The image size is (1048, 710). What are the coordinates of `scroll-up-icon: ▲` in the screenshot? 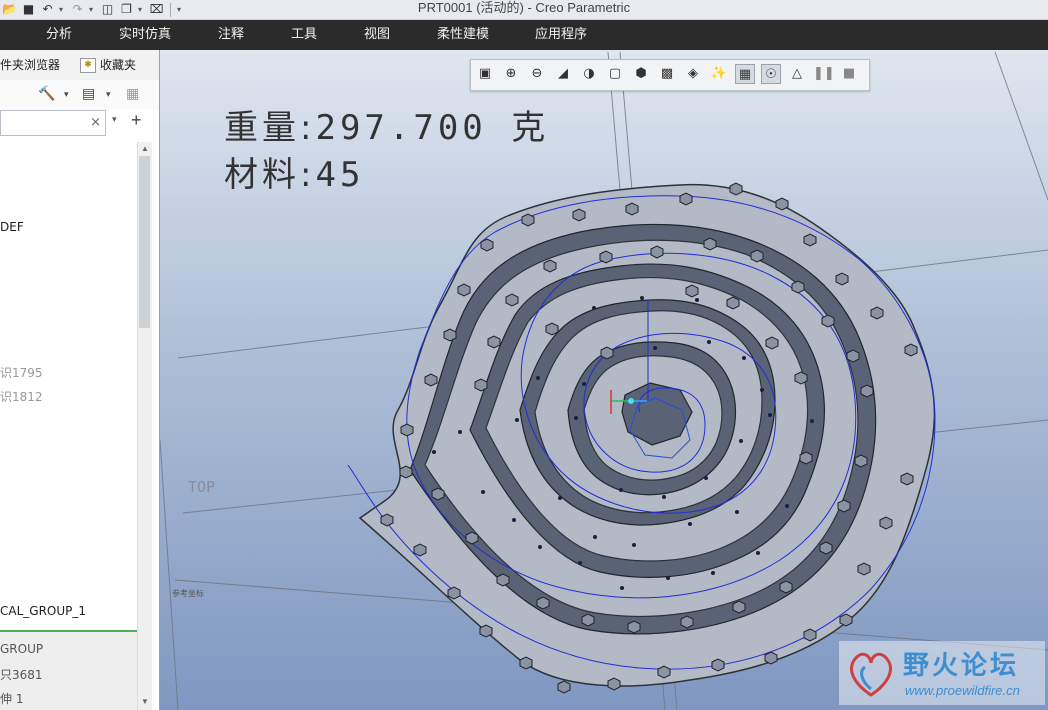 It's located at (145, 148).